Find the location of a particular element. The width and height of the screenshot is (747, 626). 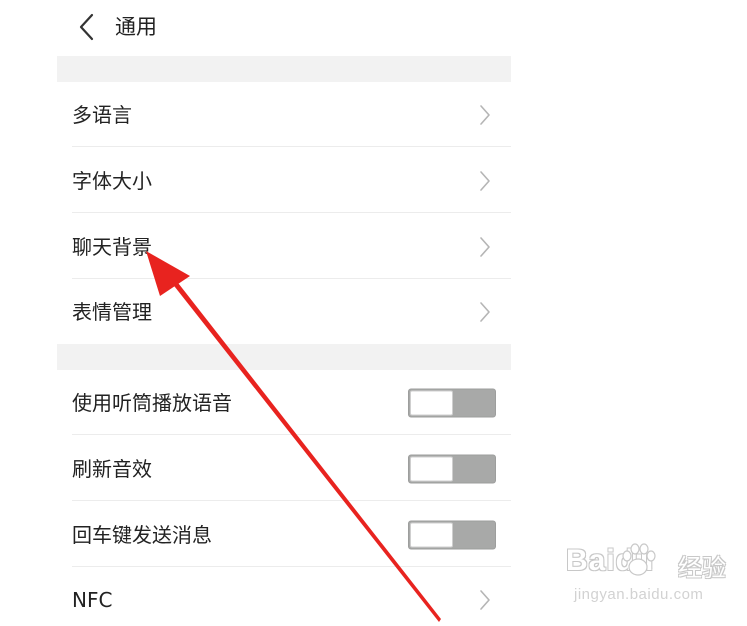

list-item-label: 字体大小 is located at coordinates (112, 180).